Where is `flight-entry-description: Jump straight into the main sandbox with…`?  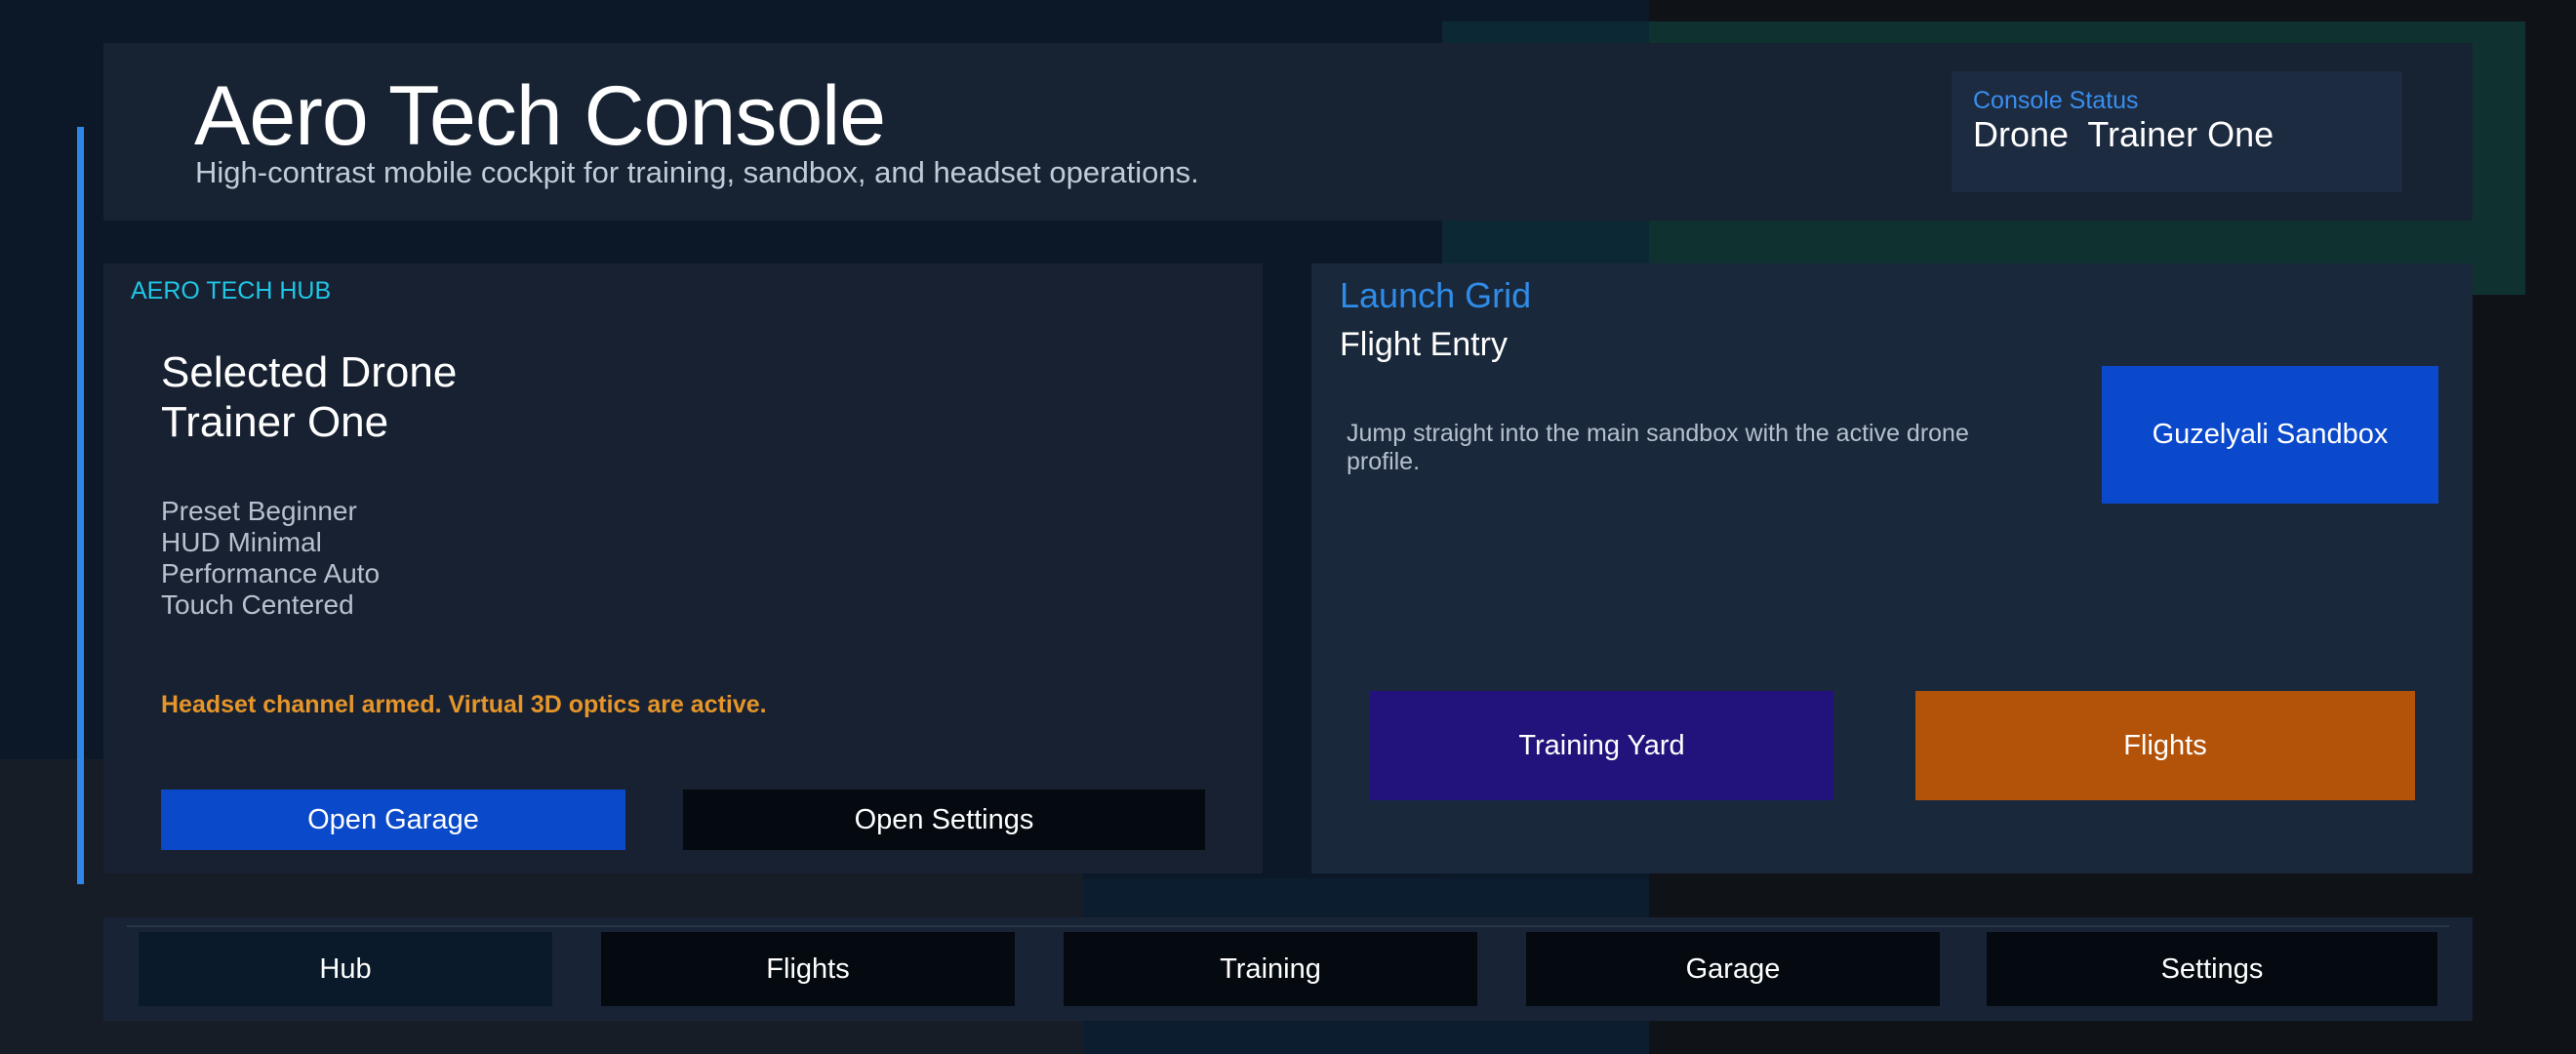
flight-entry-description: Jump straight into the main sandbox with… is located at coordinates (1658, 448).